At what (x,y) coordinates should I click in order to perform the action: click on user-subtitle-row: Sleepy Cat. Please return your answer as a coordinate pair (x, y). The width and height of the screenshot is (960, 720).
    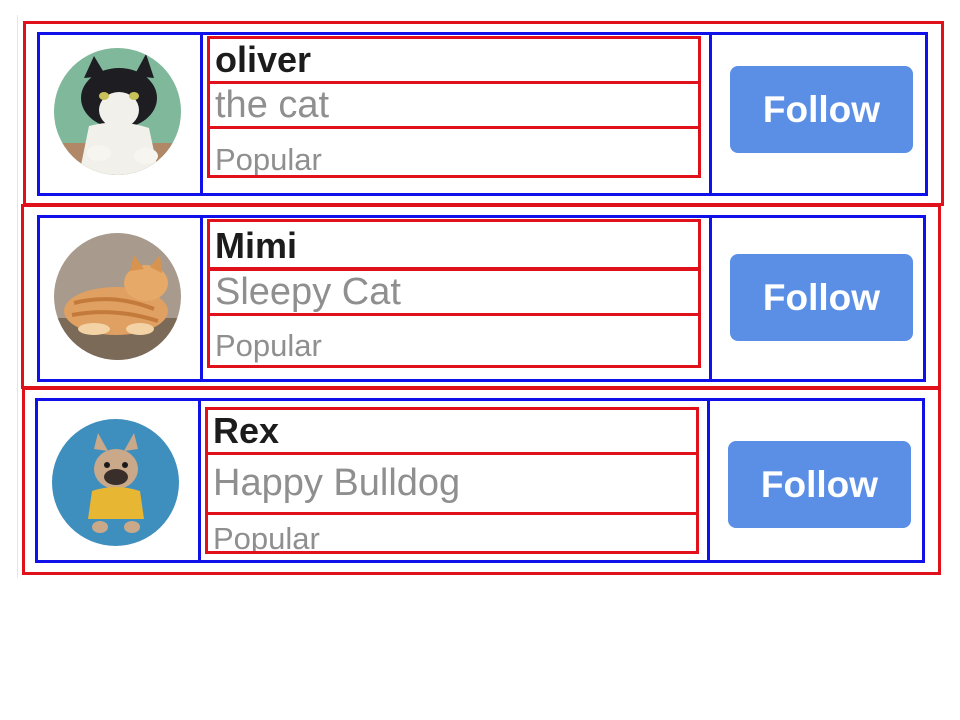
    Looking at the image, I should click on (454, 291).